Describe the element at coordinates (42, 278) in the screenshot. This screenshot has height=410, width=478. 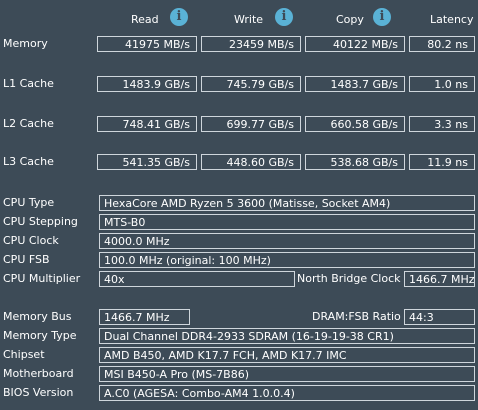
I see `cpu-multiplier-label: CPU Multiplier` at that location.